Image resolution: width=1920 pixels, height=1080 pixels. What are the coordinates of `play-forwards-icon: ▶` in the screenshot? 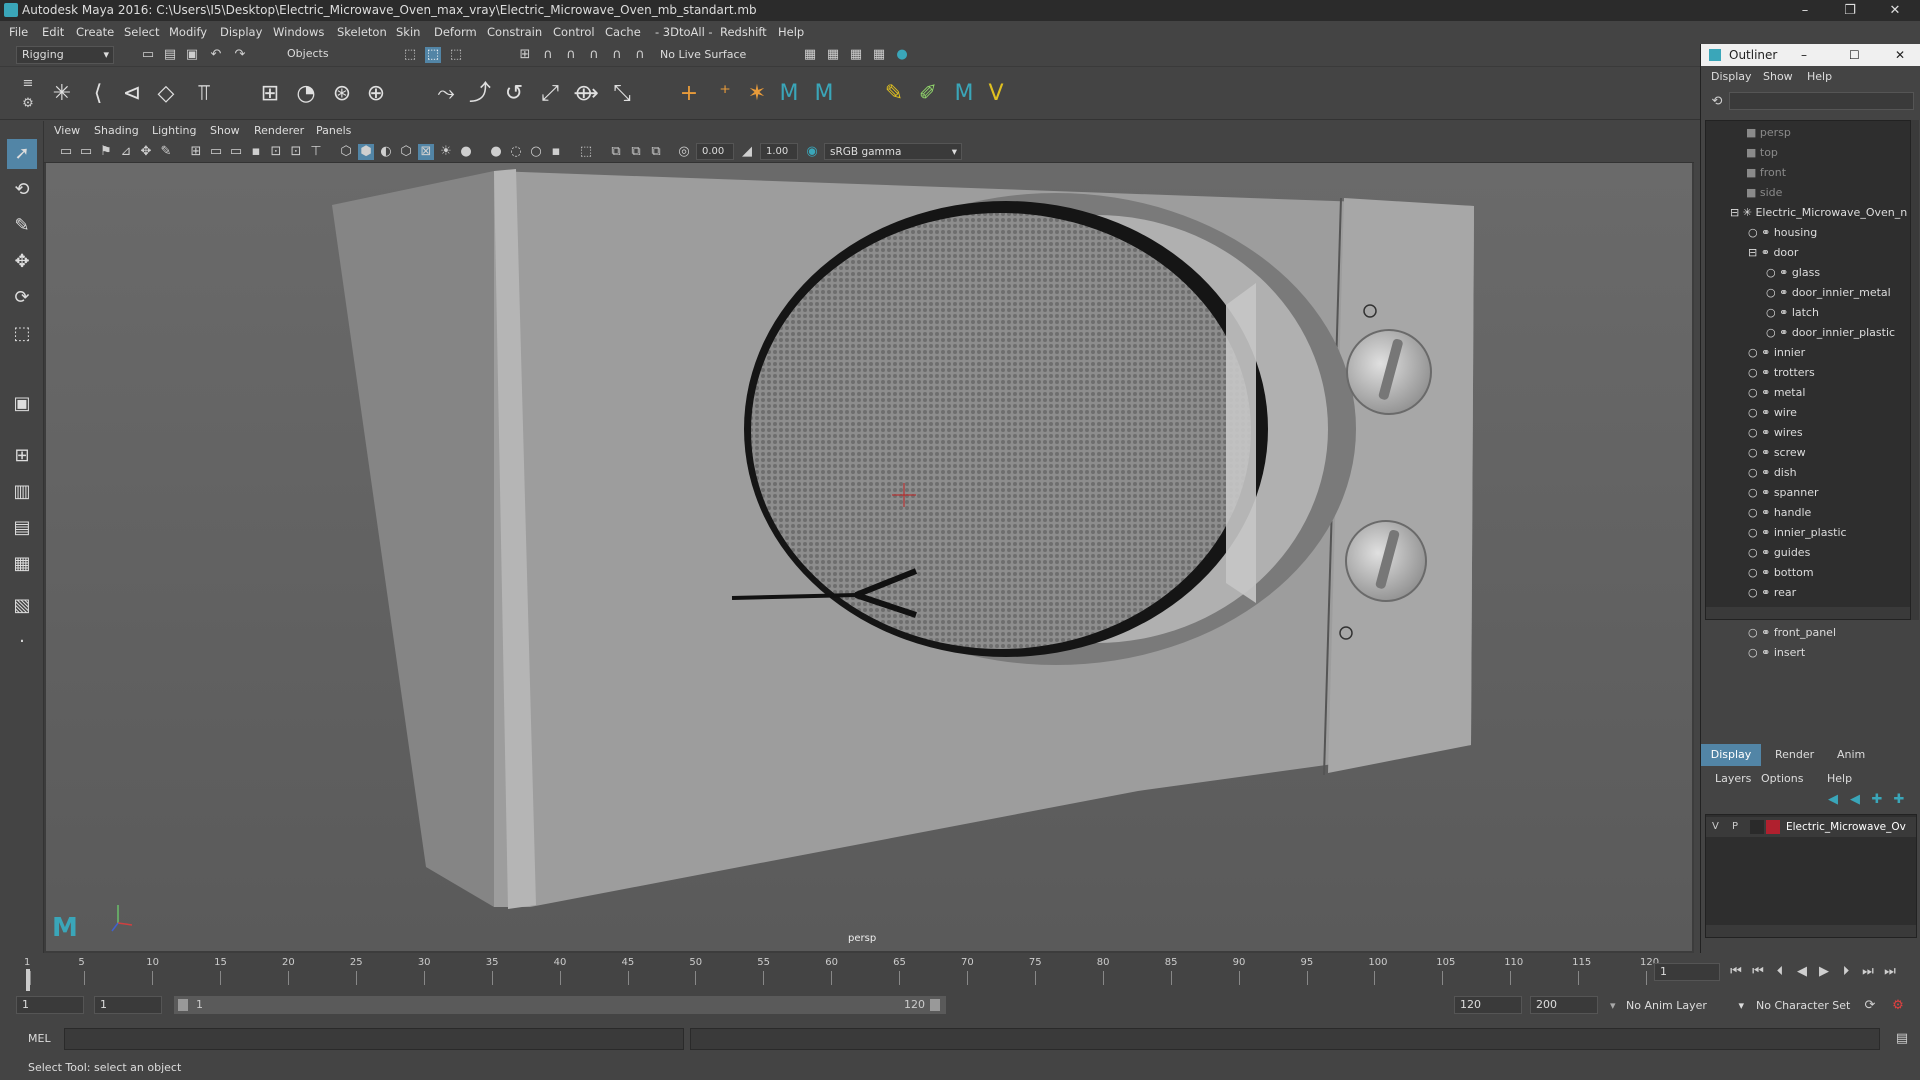 It's located at (1824, 972).